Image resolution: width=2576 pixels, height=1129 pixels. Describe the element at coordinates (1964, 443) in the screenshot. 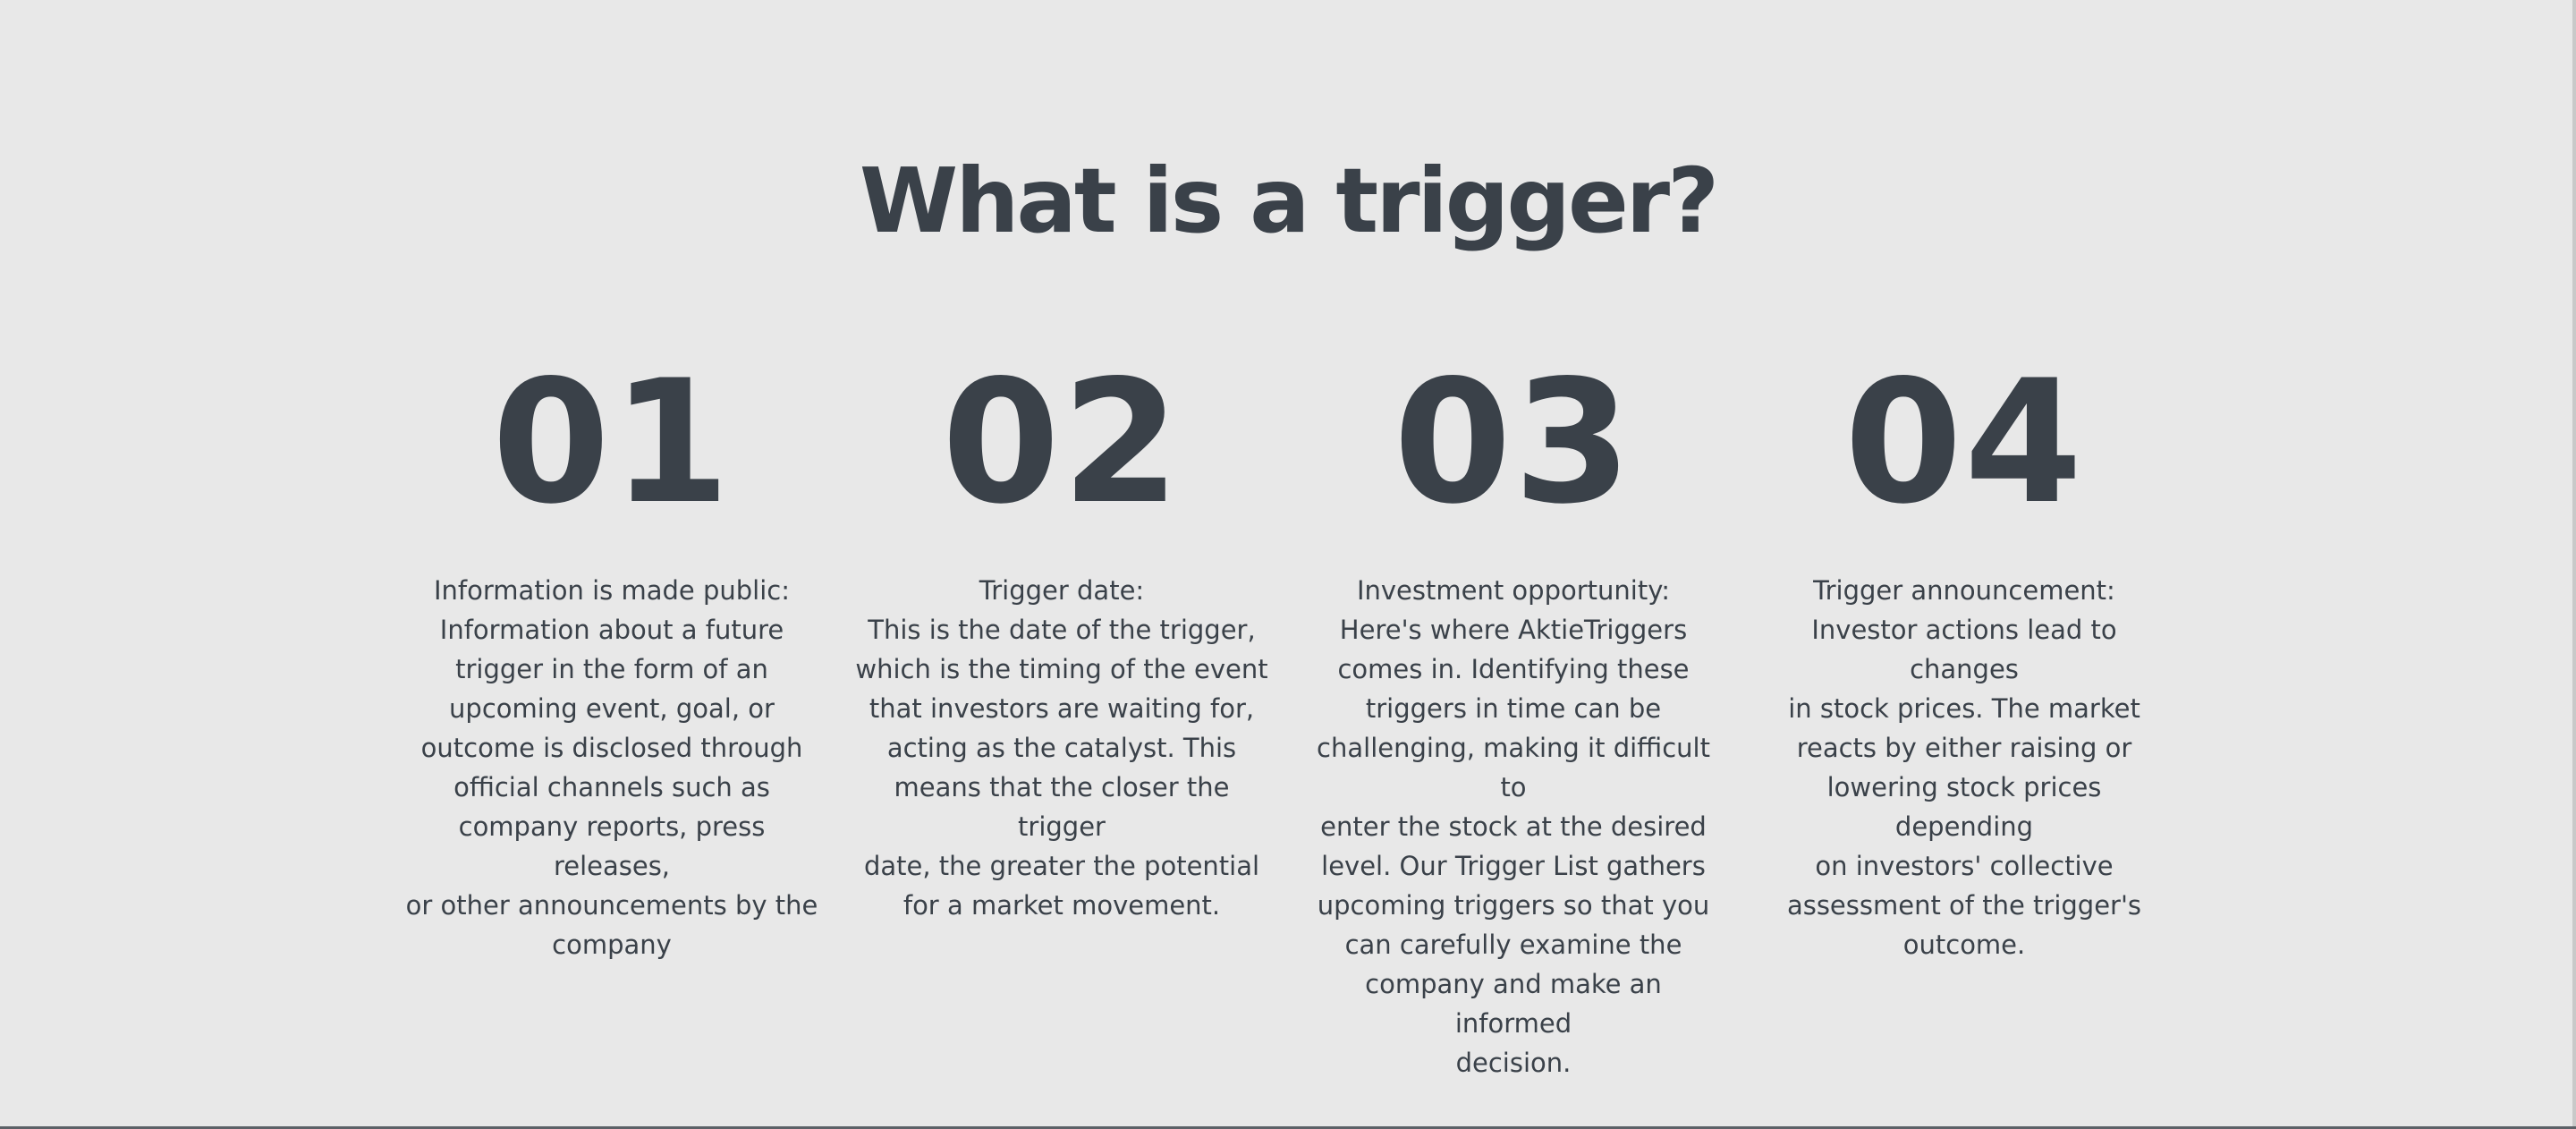

I see `step-number: 04` at that location.